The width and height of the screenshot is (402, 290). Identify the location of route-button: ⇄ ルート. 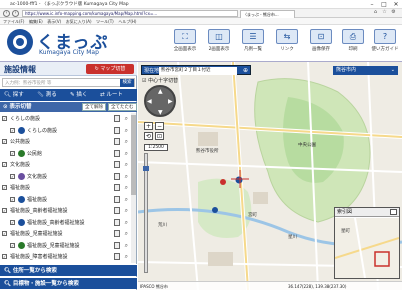
(111, 95).